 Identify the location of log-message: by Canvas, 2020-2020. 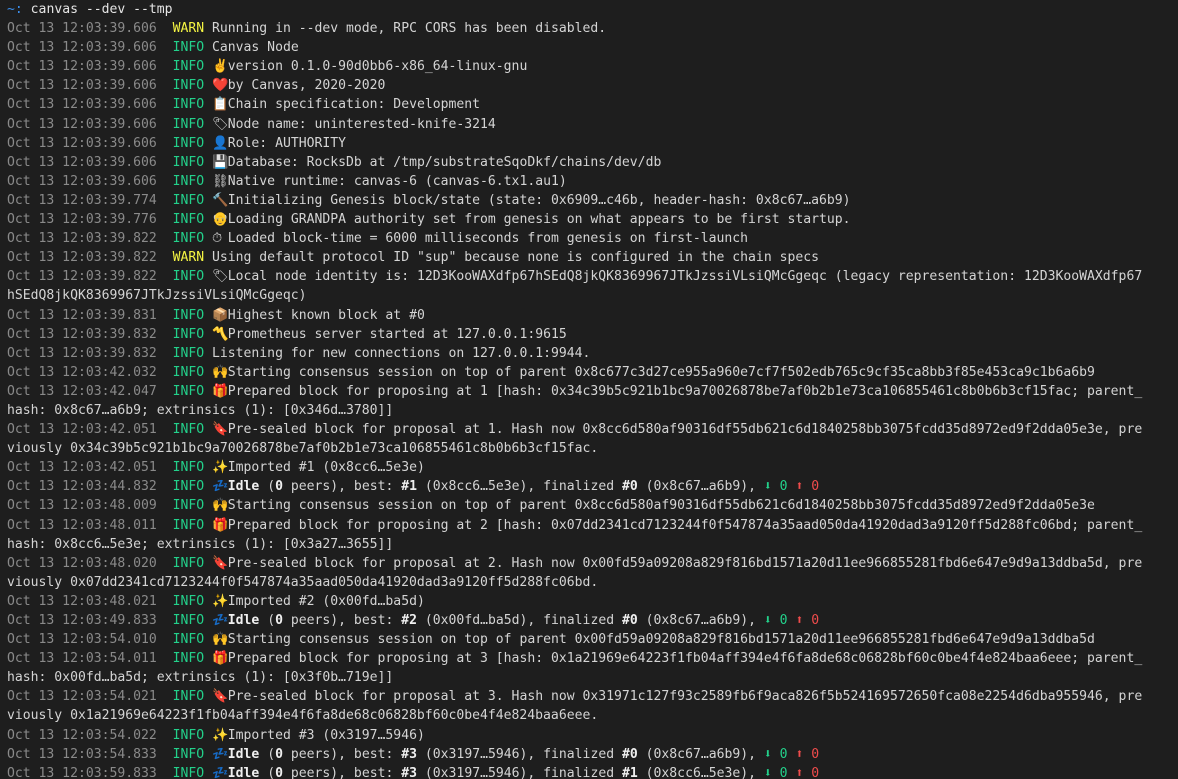
(306, 86).